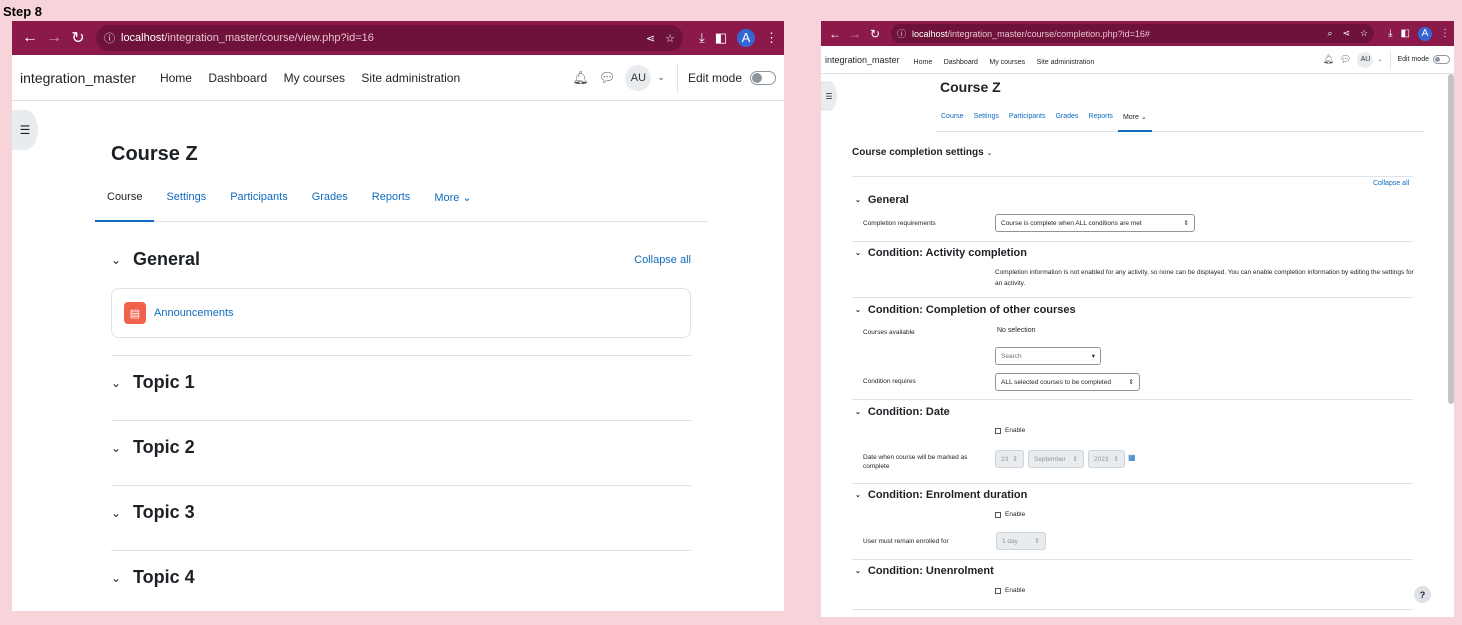  What do you see at coordinates (401, 439) in the screenshot?
I see `section-topic-2: ⌄ Topic 2` at bounding box center [401, 439].